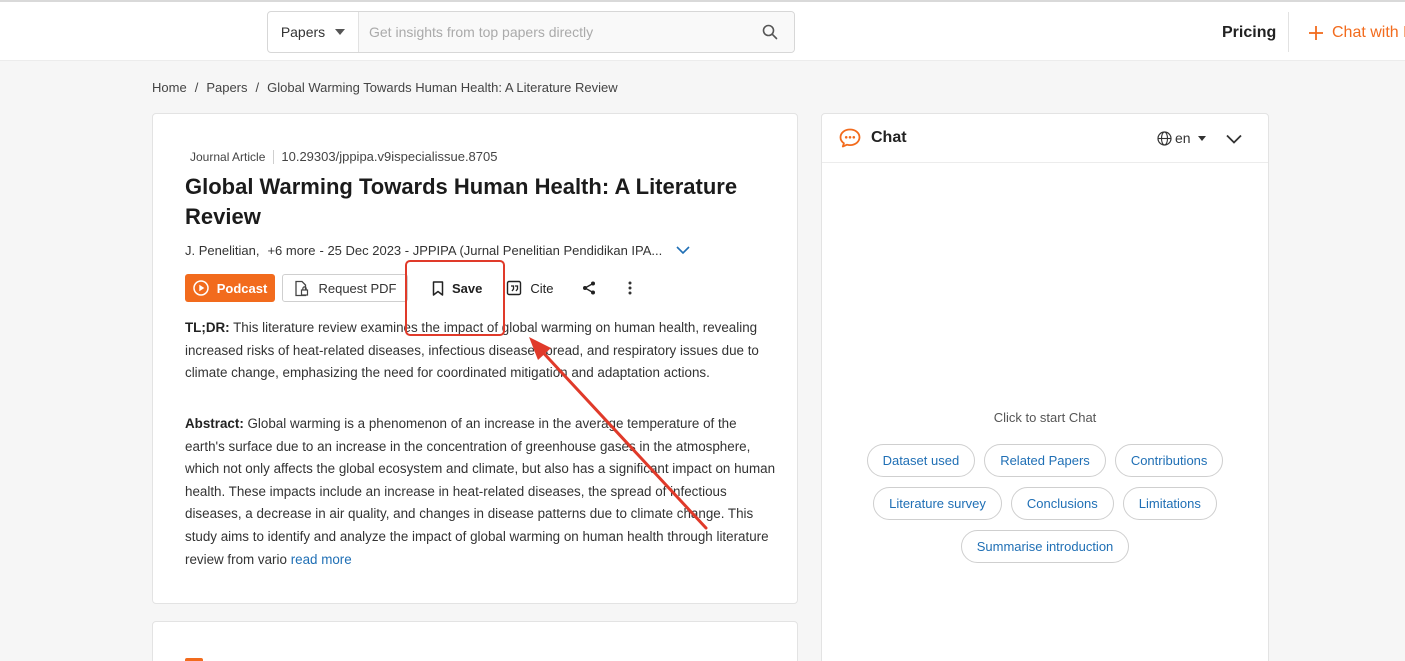  I want to click on plus-icon, so click(1316, 33).